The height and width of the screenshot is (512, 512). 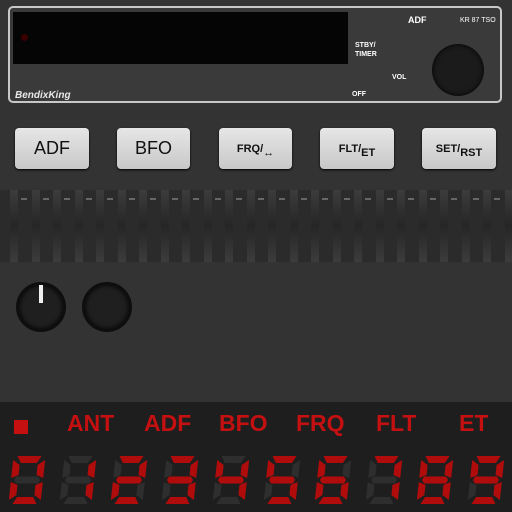 I want to click on mode-knob, so click(x=41, y=307).